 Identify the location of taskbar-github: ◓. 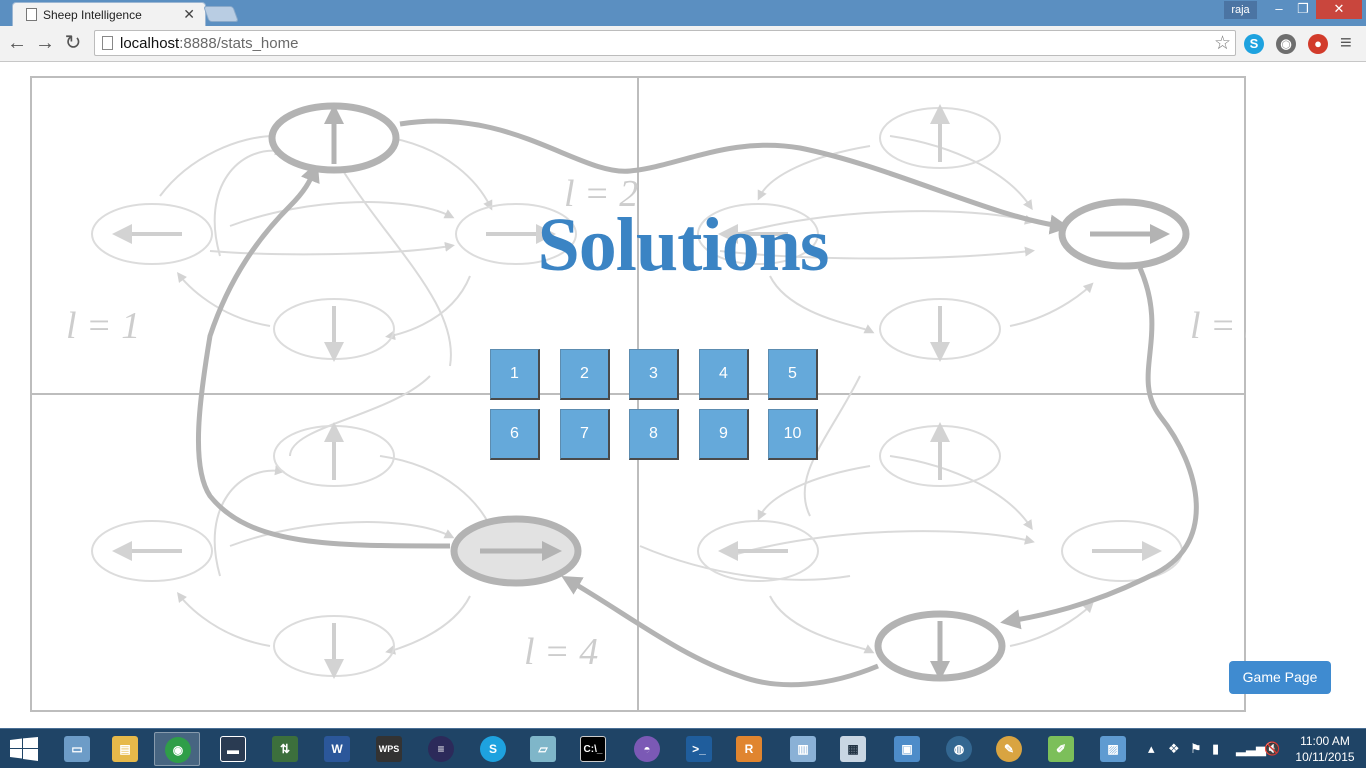
(647, 749).